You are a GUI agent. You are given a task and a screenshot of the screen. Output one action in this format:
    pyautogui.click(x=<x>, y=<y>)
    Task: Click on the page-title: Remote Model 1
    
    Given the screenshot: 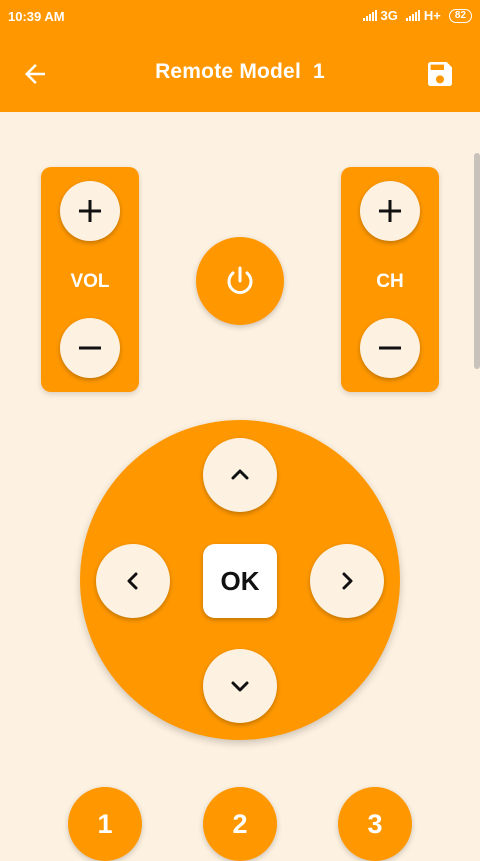 What is the action you would take?
    pyautogui.click(x=240, y=71)
    